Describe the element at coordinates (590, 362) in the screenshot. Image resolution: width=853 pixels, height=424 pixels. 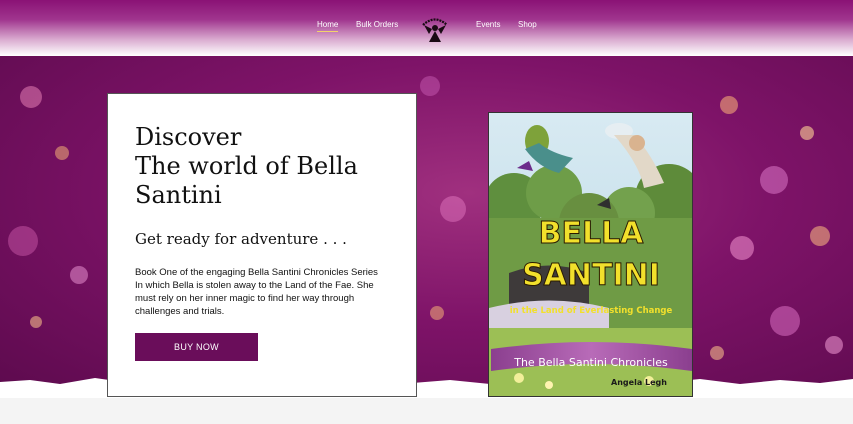
I see `cover-series: The Bella Santini Chronicles` at that location.